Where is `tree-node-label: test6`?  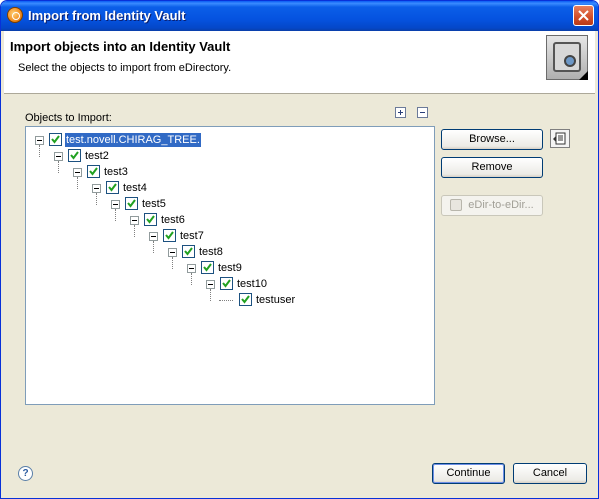 tree-node-label: test6 is located at coordinates (173, 220).